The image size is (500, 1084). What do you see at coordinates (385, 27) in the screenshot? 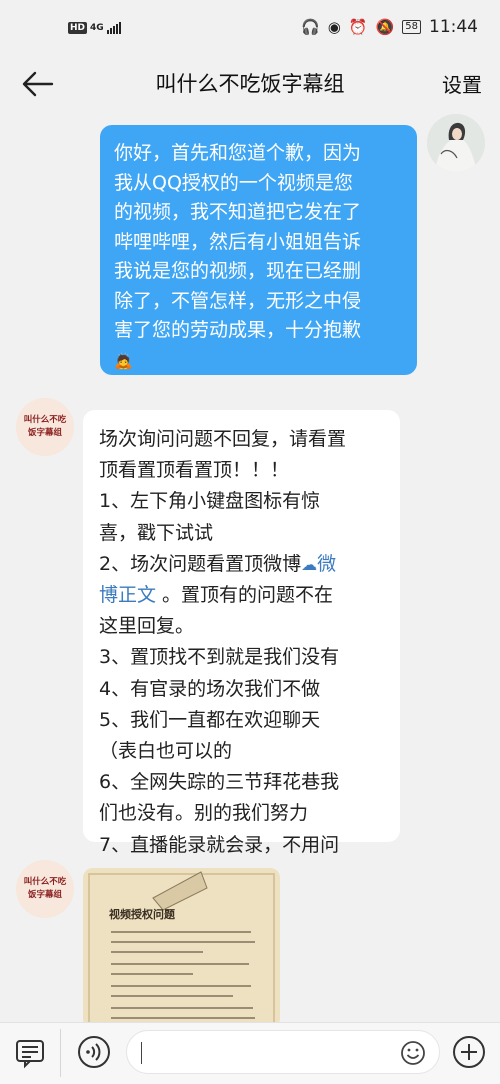
I see `mute-bell-icon: 🔕` at bounding box center [385, 27].